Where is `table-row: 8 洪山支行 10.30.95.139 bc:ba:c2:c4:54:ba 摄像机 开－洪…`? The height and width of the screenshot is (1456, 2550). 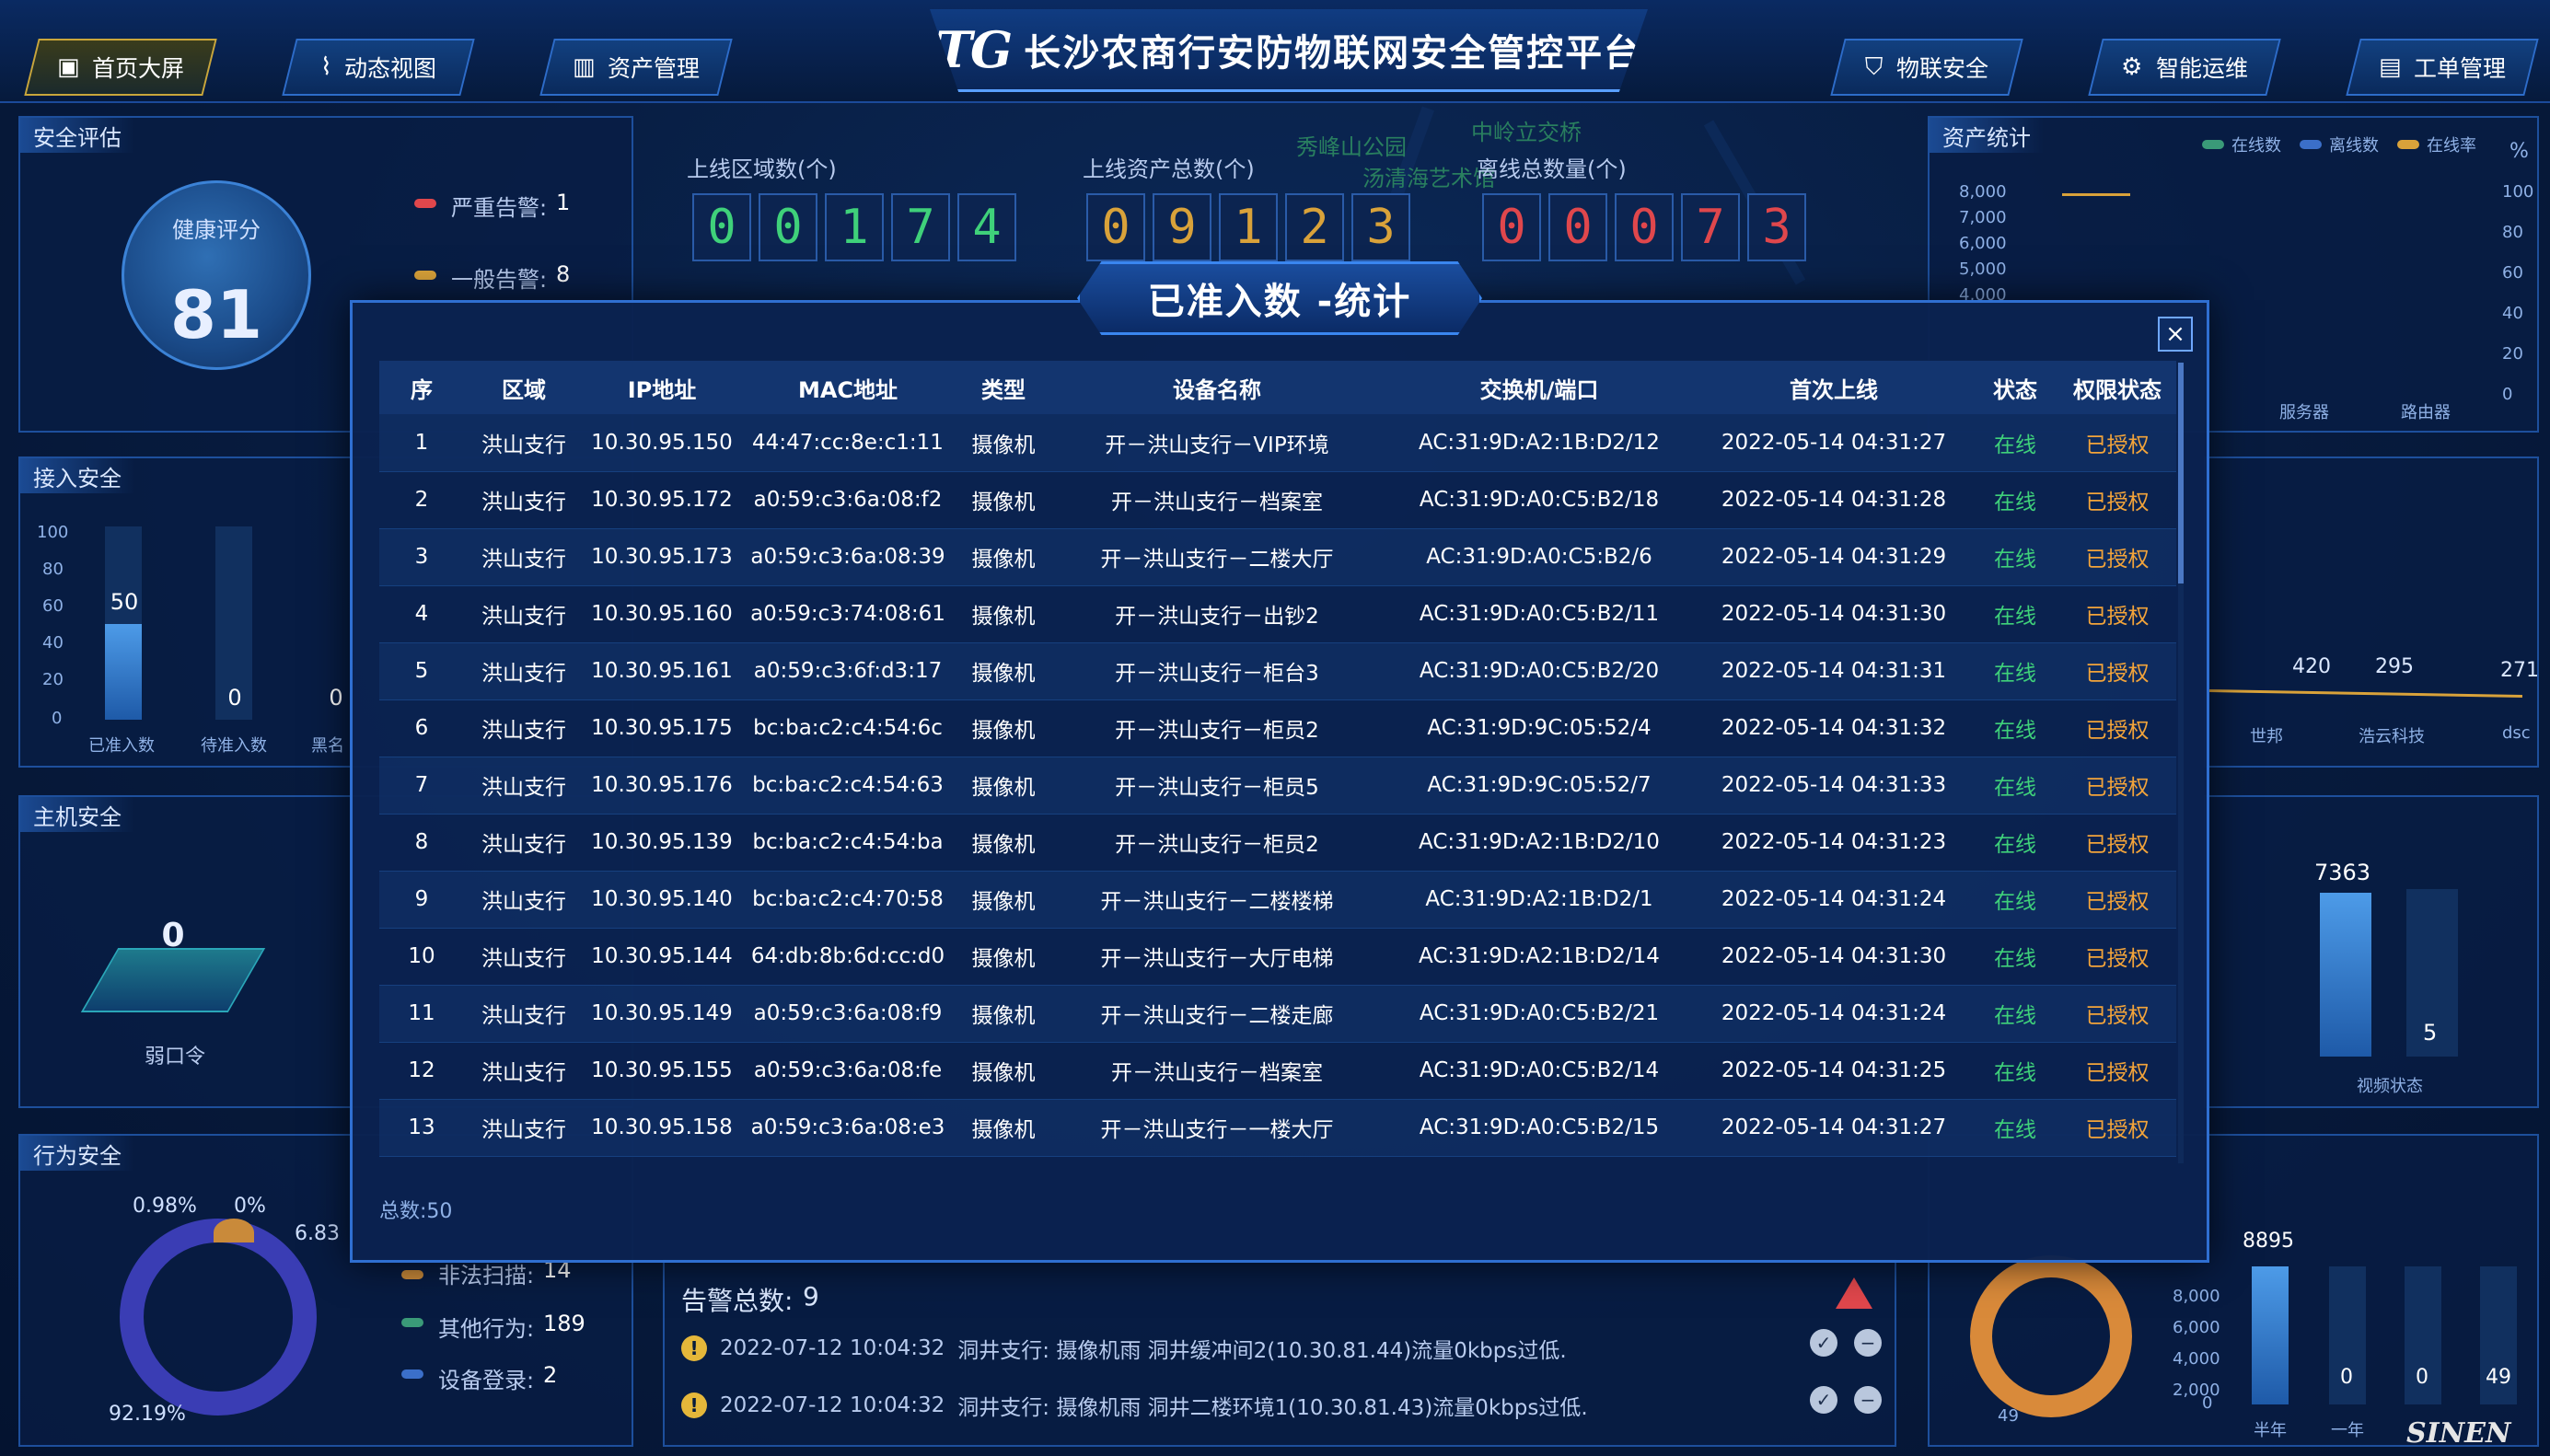 table-row: 8 洪山支行 10.30.95.139 bc:ba:c2:c4:54:ba 摄像机 开－洪… is located at coordinates (1277, 843).